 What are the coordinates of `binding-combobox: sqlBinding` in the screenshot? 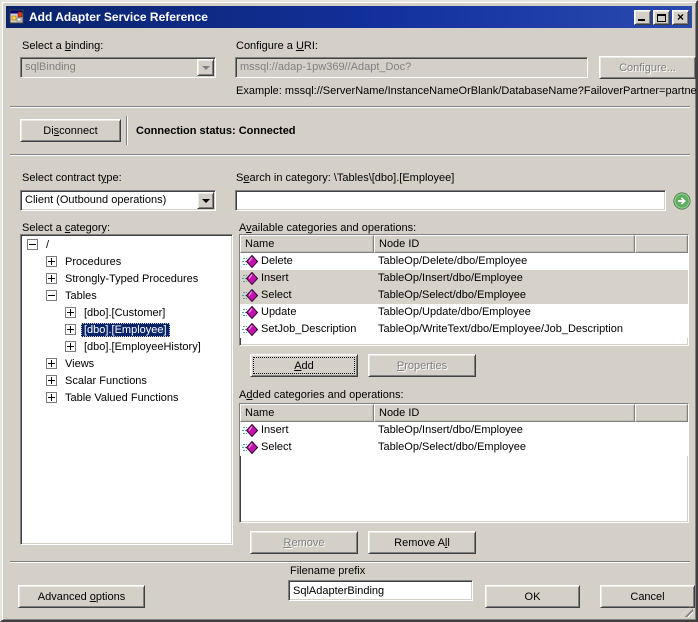 It's located at (118, 67).